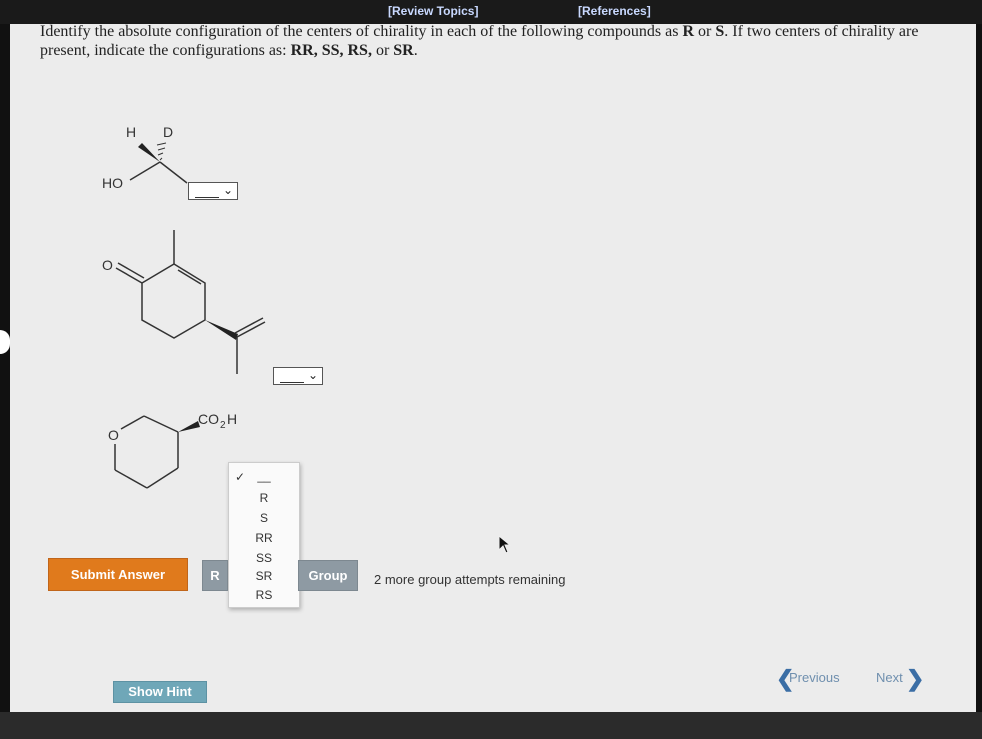  I want to click on atom-d: D, so click(168, 132).